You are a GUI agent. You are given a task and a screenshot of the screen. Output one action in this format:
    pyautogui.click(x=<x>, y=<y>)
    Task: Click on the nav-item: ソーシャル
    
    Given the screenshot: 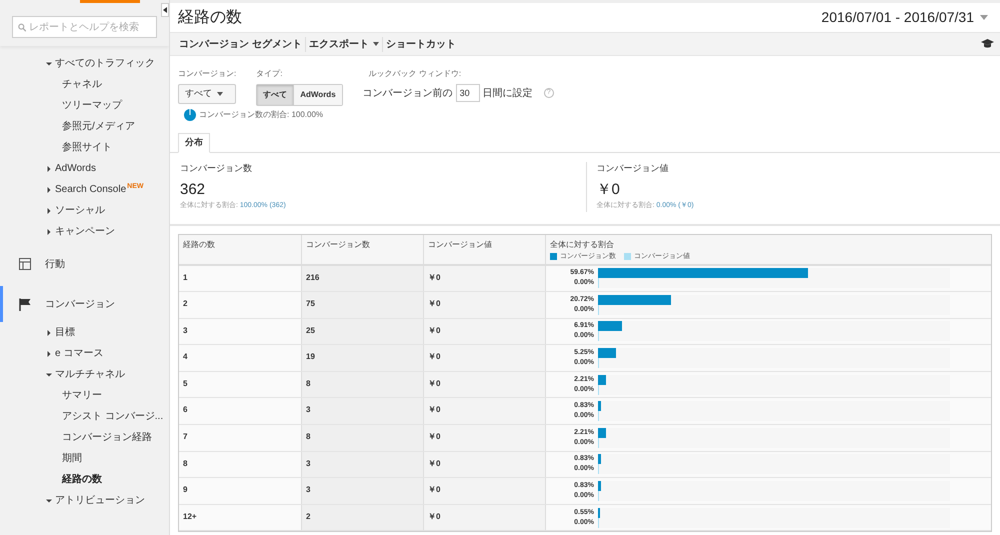 What is the action you would take?
    pyautogui.click(x=80, y=210)
    